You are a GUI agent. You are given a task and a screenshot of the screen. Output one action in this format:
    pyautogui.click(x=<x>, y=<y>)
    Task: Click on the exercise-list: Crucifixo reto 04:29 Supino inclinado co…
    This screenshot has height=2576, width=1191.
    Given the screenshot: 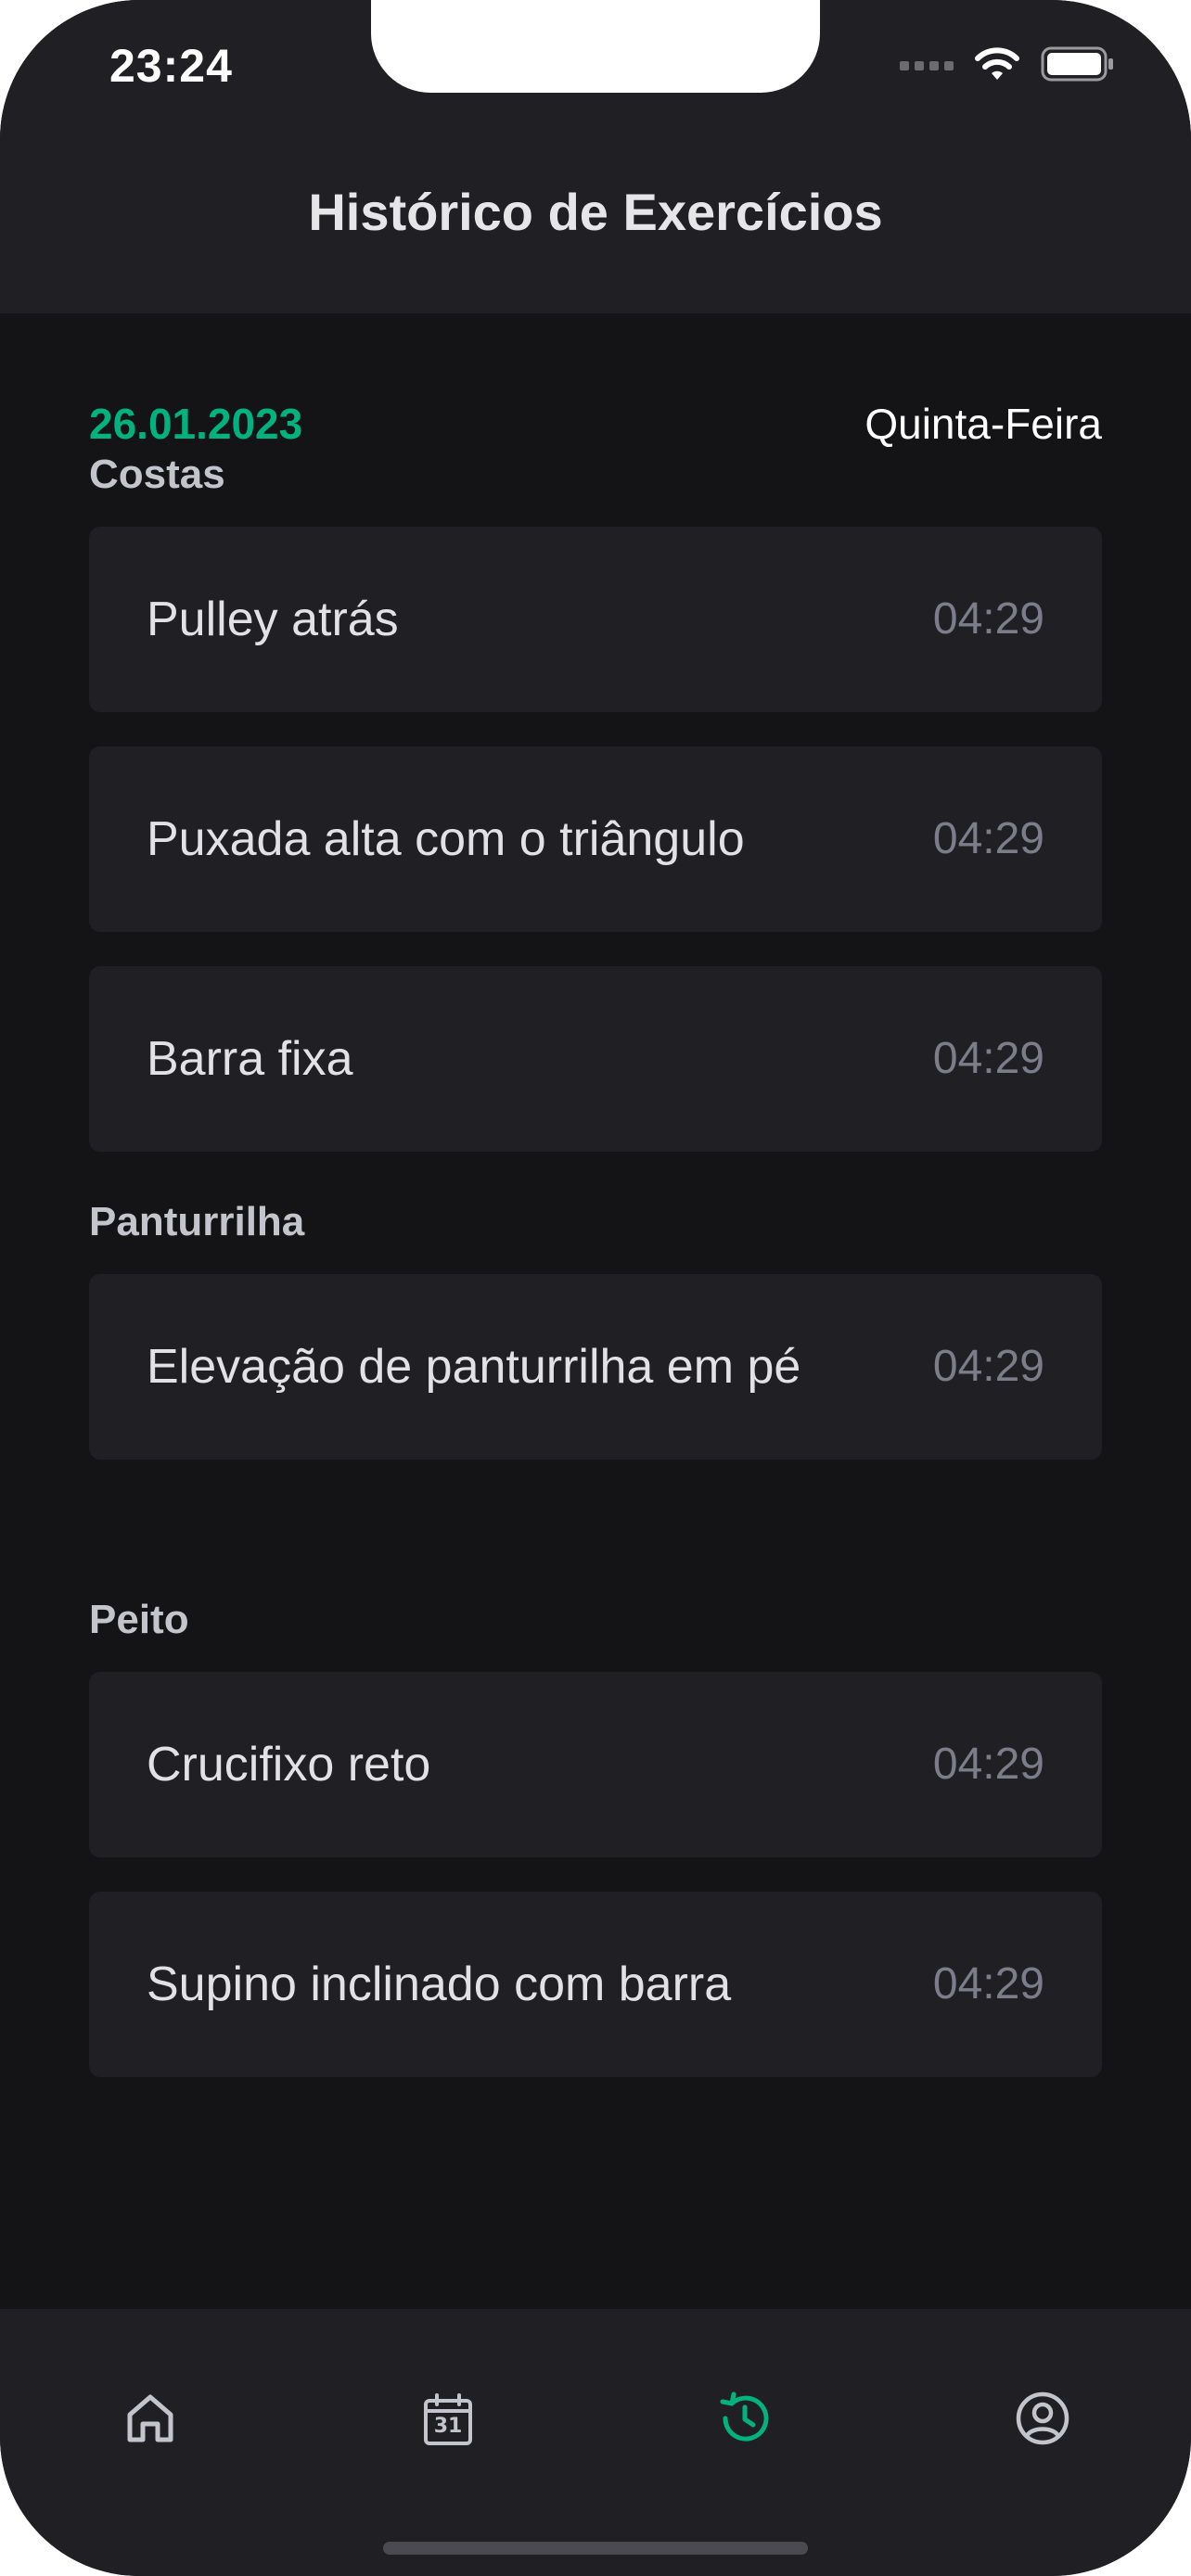 What is the action you would take?
    pyautogui.click(x=595, y=1874)
    